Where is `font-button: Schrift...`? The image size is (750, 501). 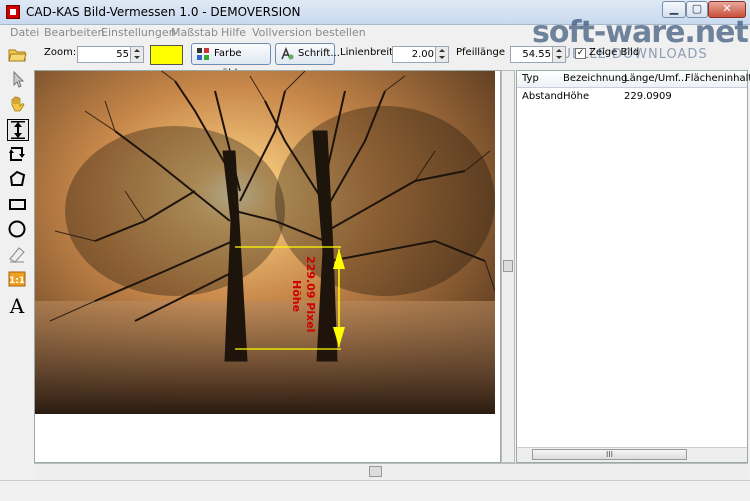
font-button: Schrift... is located at coordinates (307, 54).